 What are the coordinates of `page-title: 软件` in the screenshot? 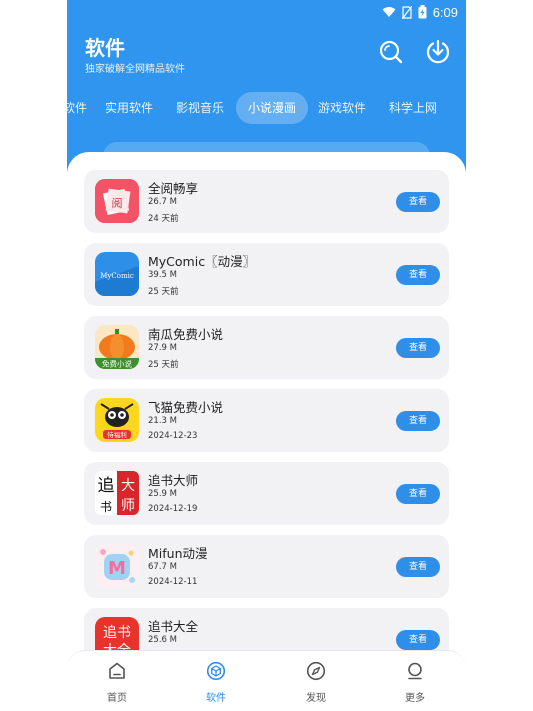 It's located at (105, 48).